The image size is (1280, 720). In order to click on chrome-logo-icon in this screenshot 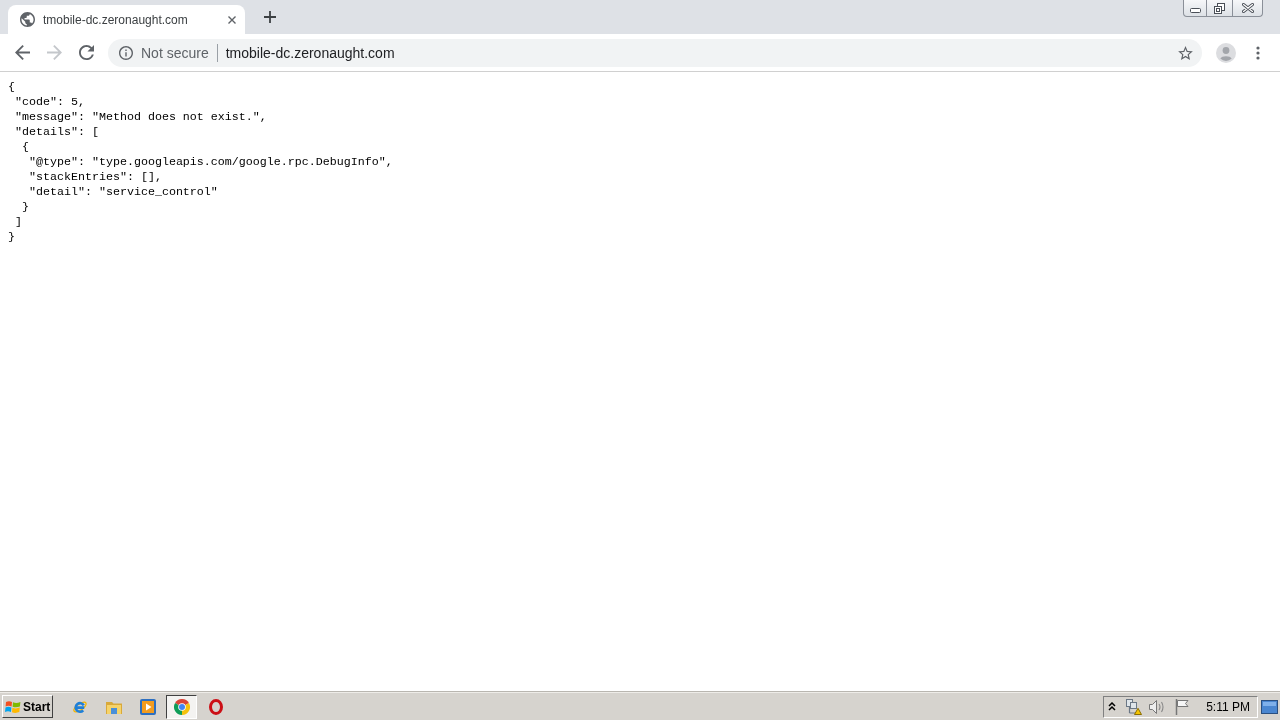, I will do `click(181, 706)`.